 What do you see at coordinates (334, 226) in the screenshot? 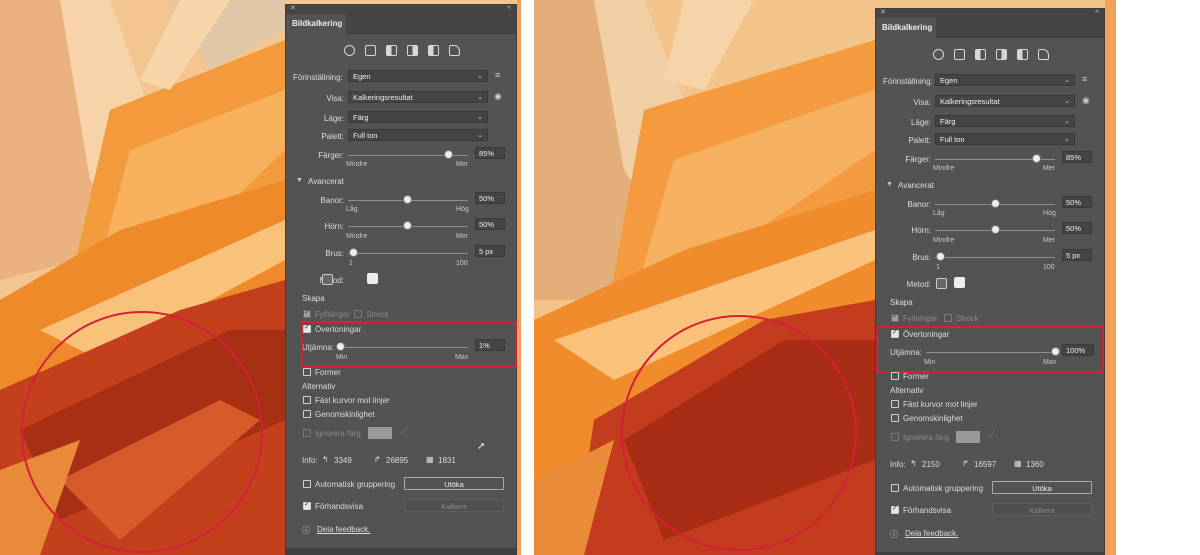
I see `corners-label: Hörn:` at bounding box center [334, 226].